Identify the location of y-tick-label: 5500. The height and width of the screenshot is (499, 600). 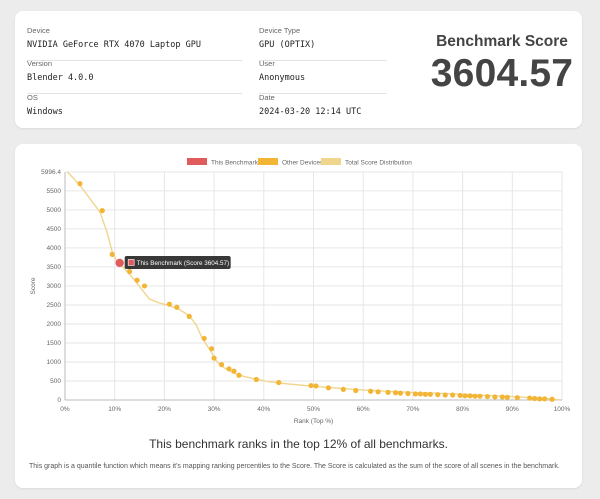
(54, 191).